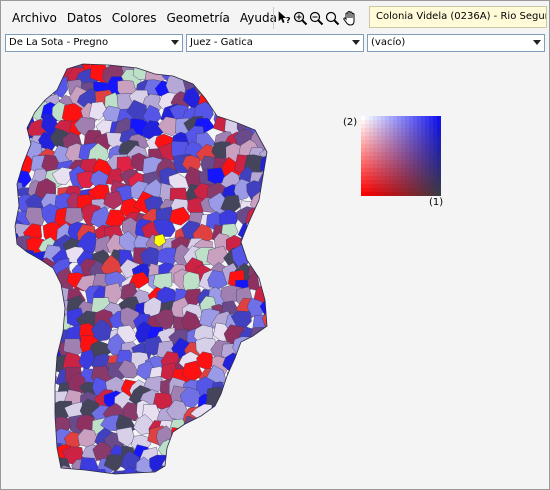  Describe the element at coordinates (356, 42) in the screenshot. I see `chevron-down-icon` at that location.